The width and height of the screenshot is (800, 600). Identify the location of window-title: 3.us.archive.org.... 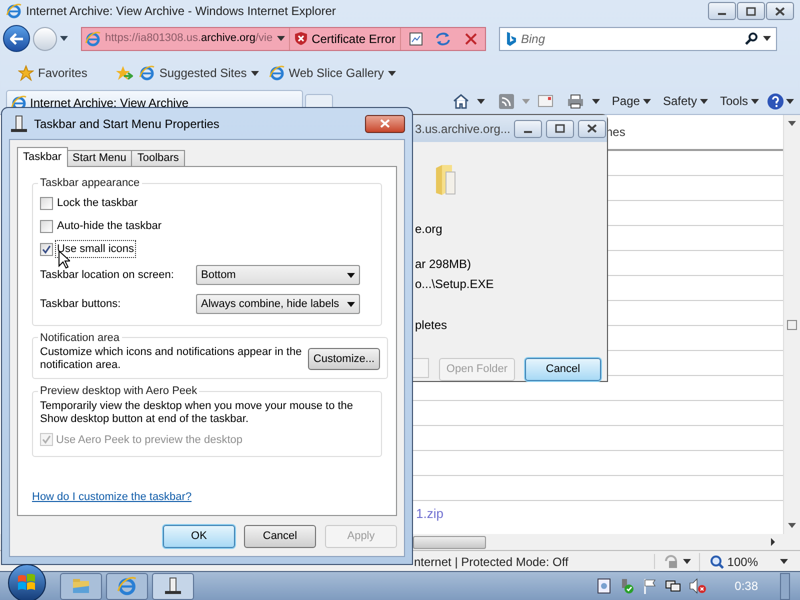
(462, 129).